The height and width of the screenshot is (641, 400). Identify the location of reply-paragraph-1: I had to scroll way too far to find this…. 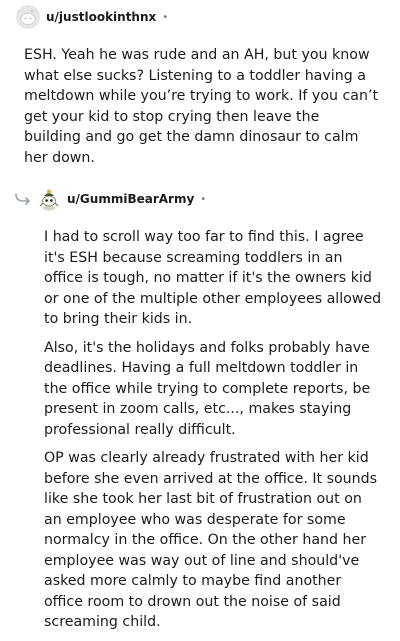
(213, 278).